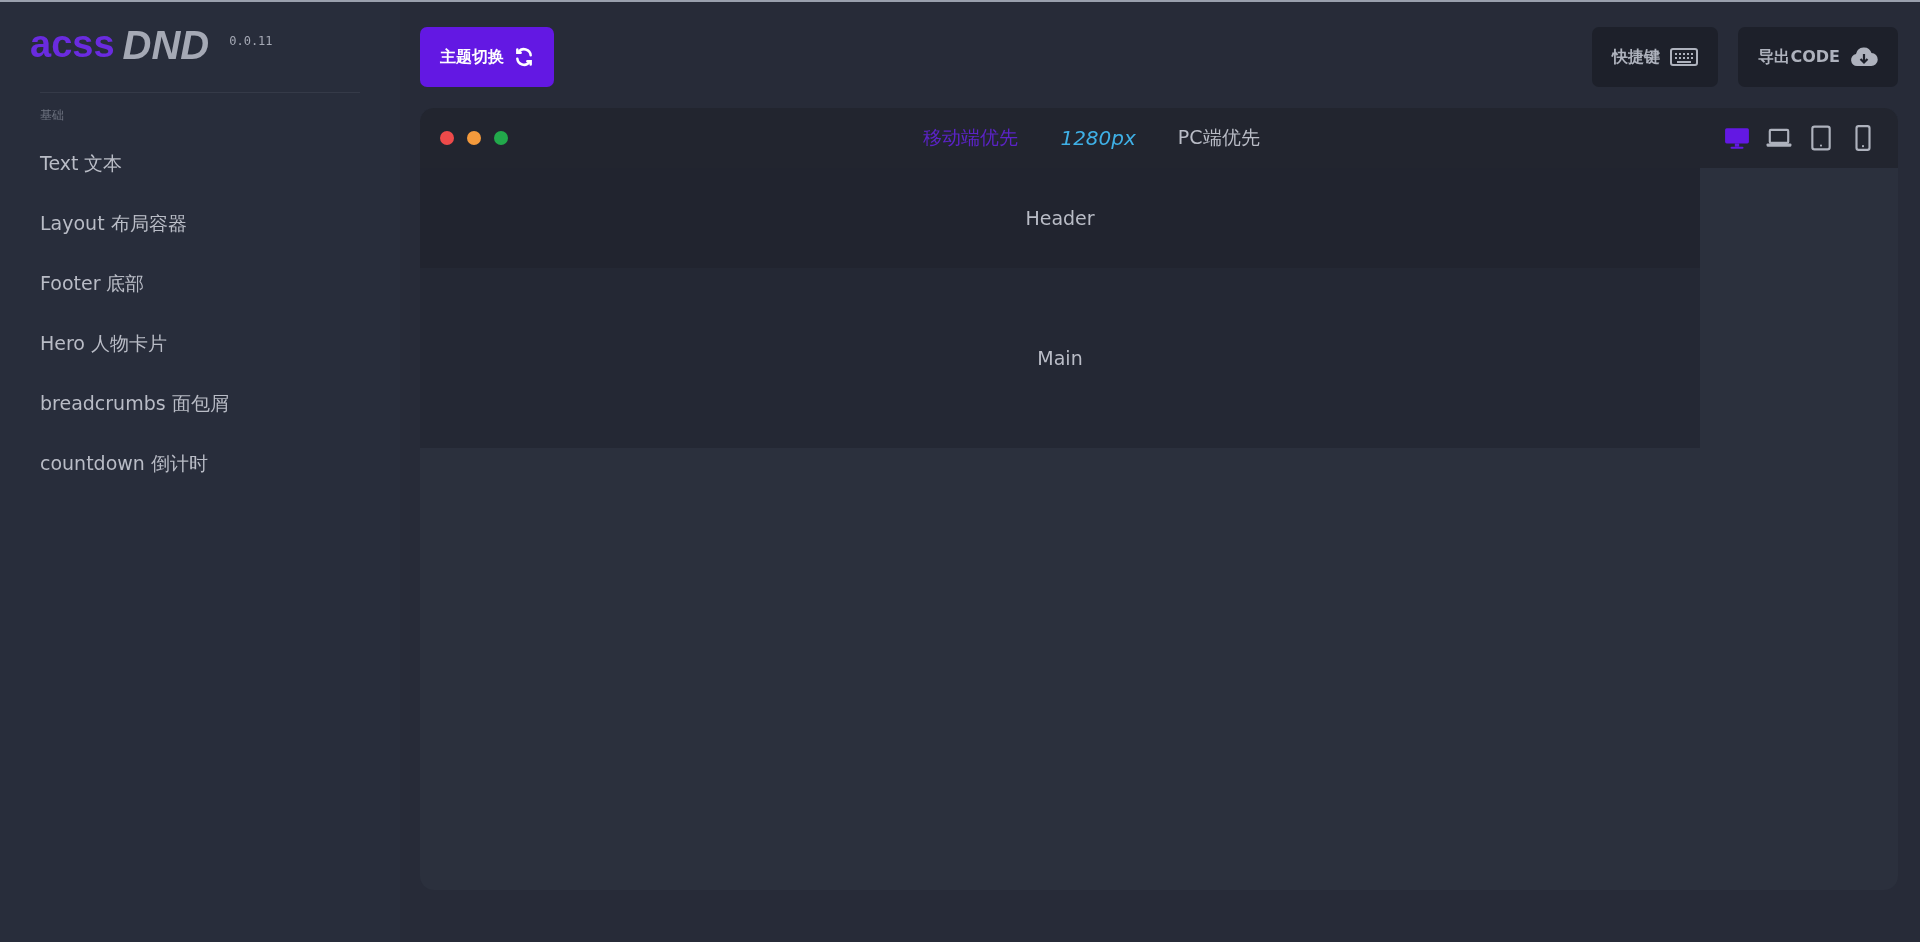 This screenshot has height=942, width=1920. What do you see at coordinates (104, 344) in the screenshot?
I see `sidebar-item: Hero 人物卡片` at bounding box center [104, 344].